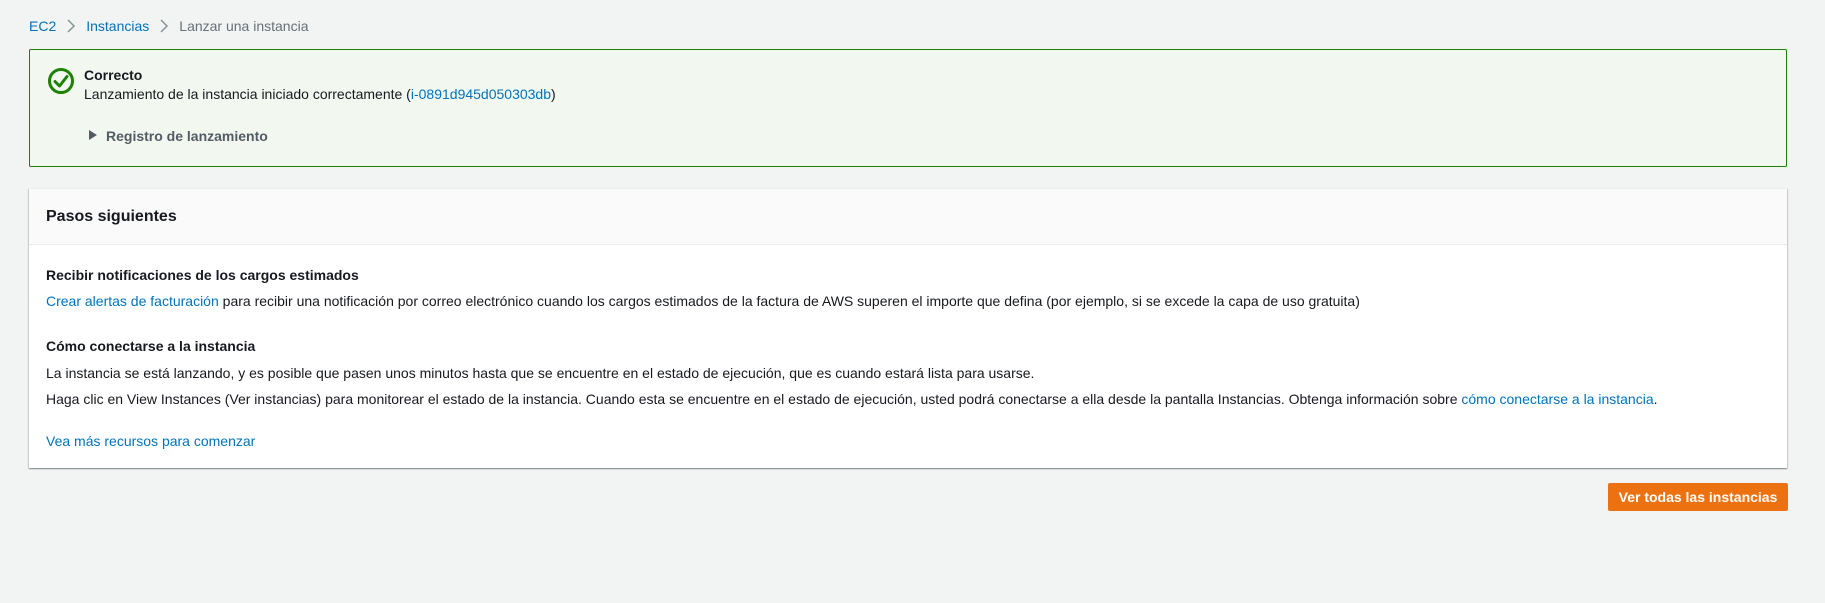 This screenshot has width=1825, height=603. Describe the element at coordinates (117, 26) in the screenshot. I see `breadcrumb-instances-link: Instancias` at that location.